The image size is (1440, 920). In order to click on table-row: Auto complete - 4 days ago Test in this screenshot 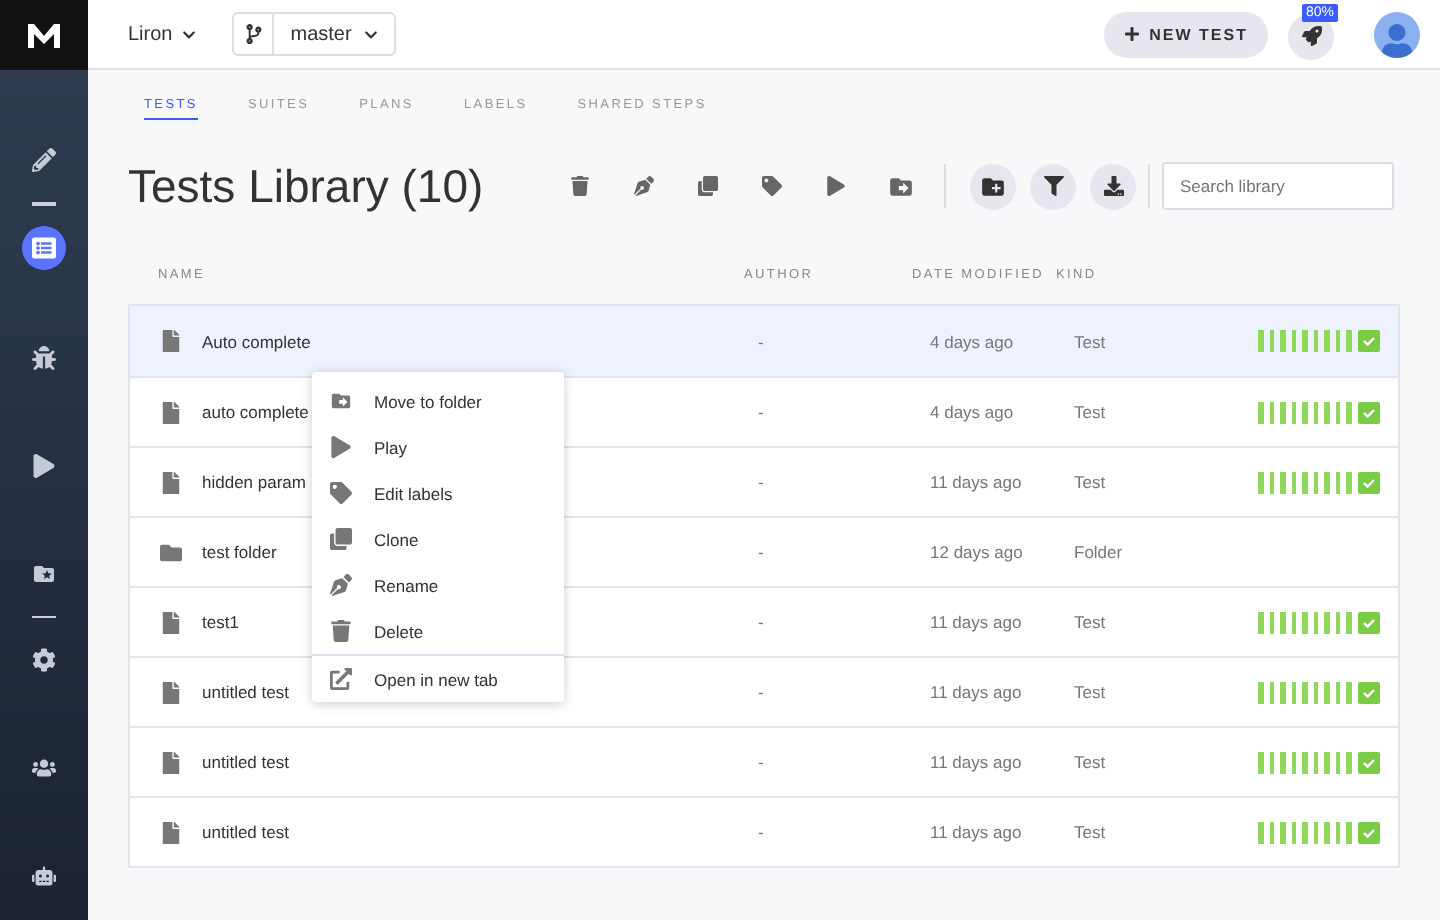, I will do `click(764, 341)`.